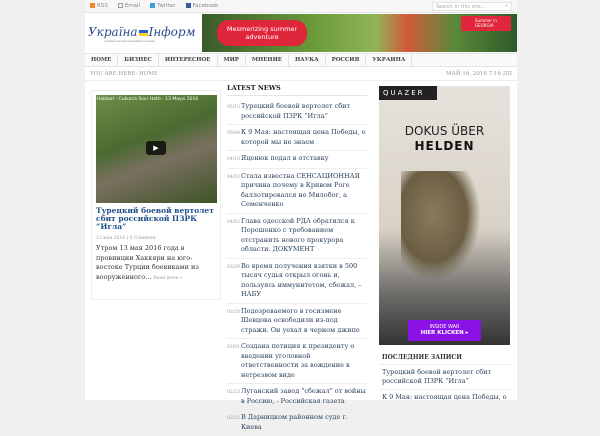  What do you see at coordinates (301, 74) in the screenshot?
I see `breadcrumb: YOU ARE HERE: HOME МАЙ 16, 2016 7:16 ДП` at bounding box center [301, 74].